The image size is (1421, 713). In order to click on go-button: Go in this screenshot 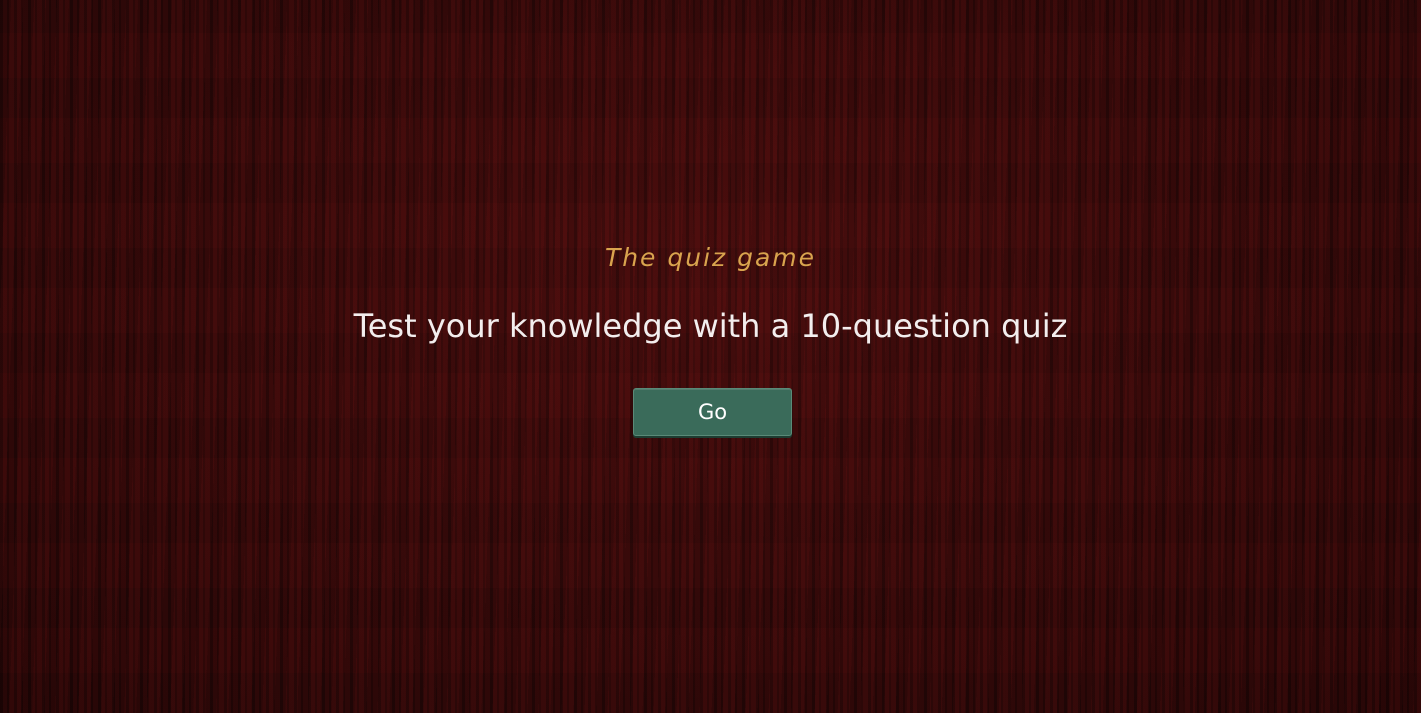, I will do `click(712, 412)`.